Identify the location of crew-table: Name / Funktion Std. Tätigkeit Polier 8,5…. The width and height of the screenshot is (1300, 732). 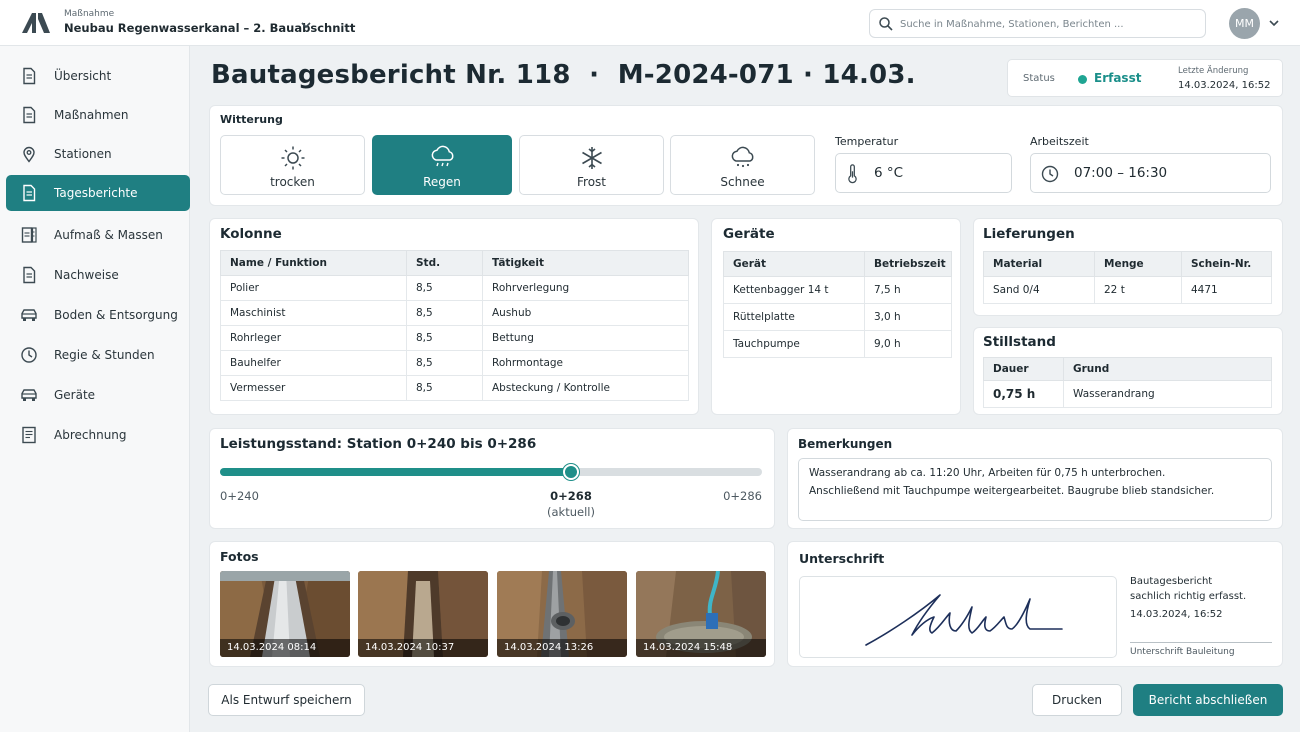
(454, 325).